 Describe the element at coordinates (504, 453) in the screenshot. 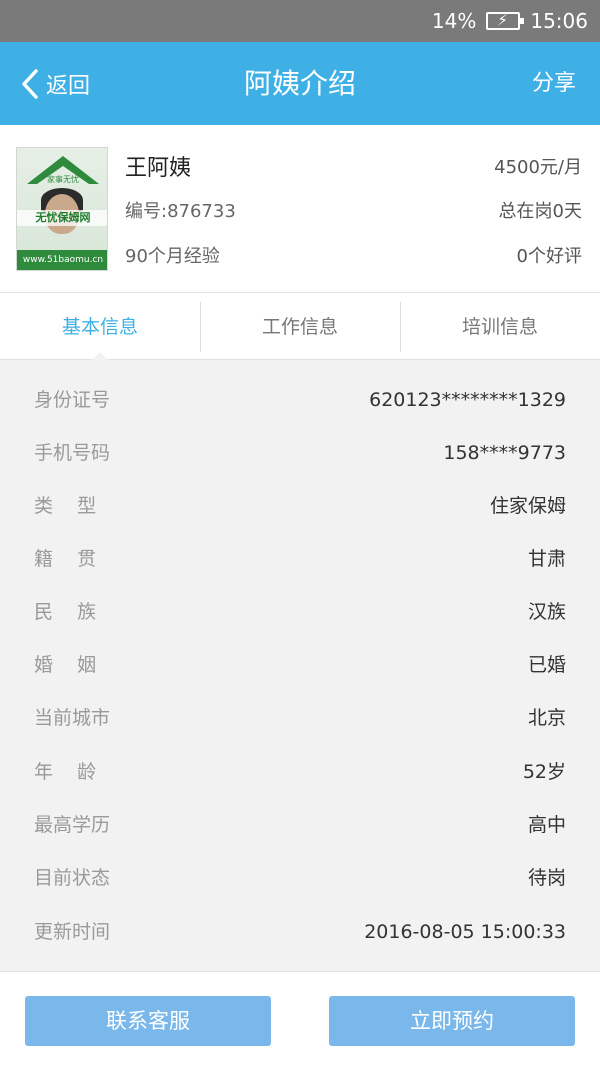

I see `info-value: 158****9773` at that location.